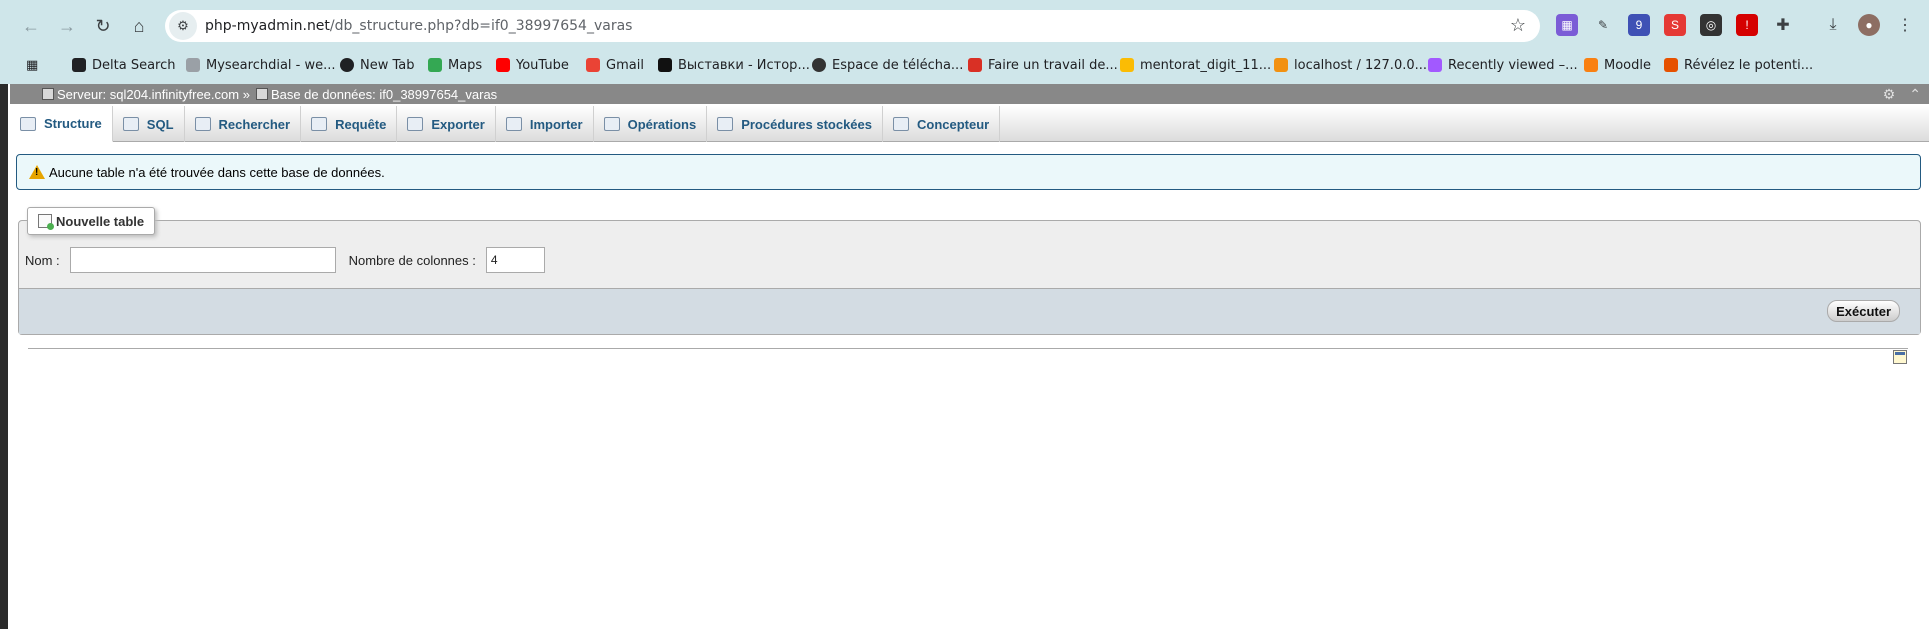 This screenshot has width=1929, height=629. Describe the element at coordinates (139, 26) in the screenshot. I see `home-icon: ⌂` at that location.